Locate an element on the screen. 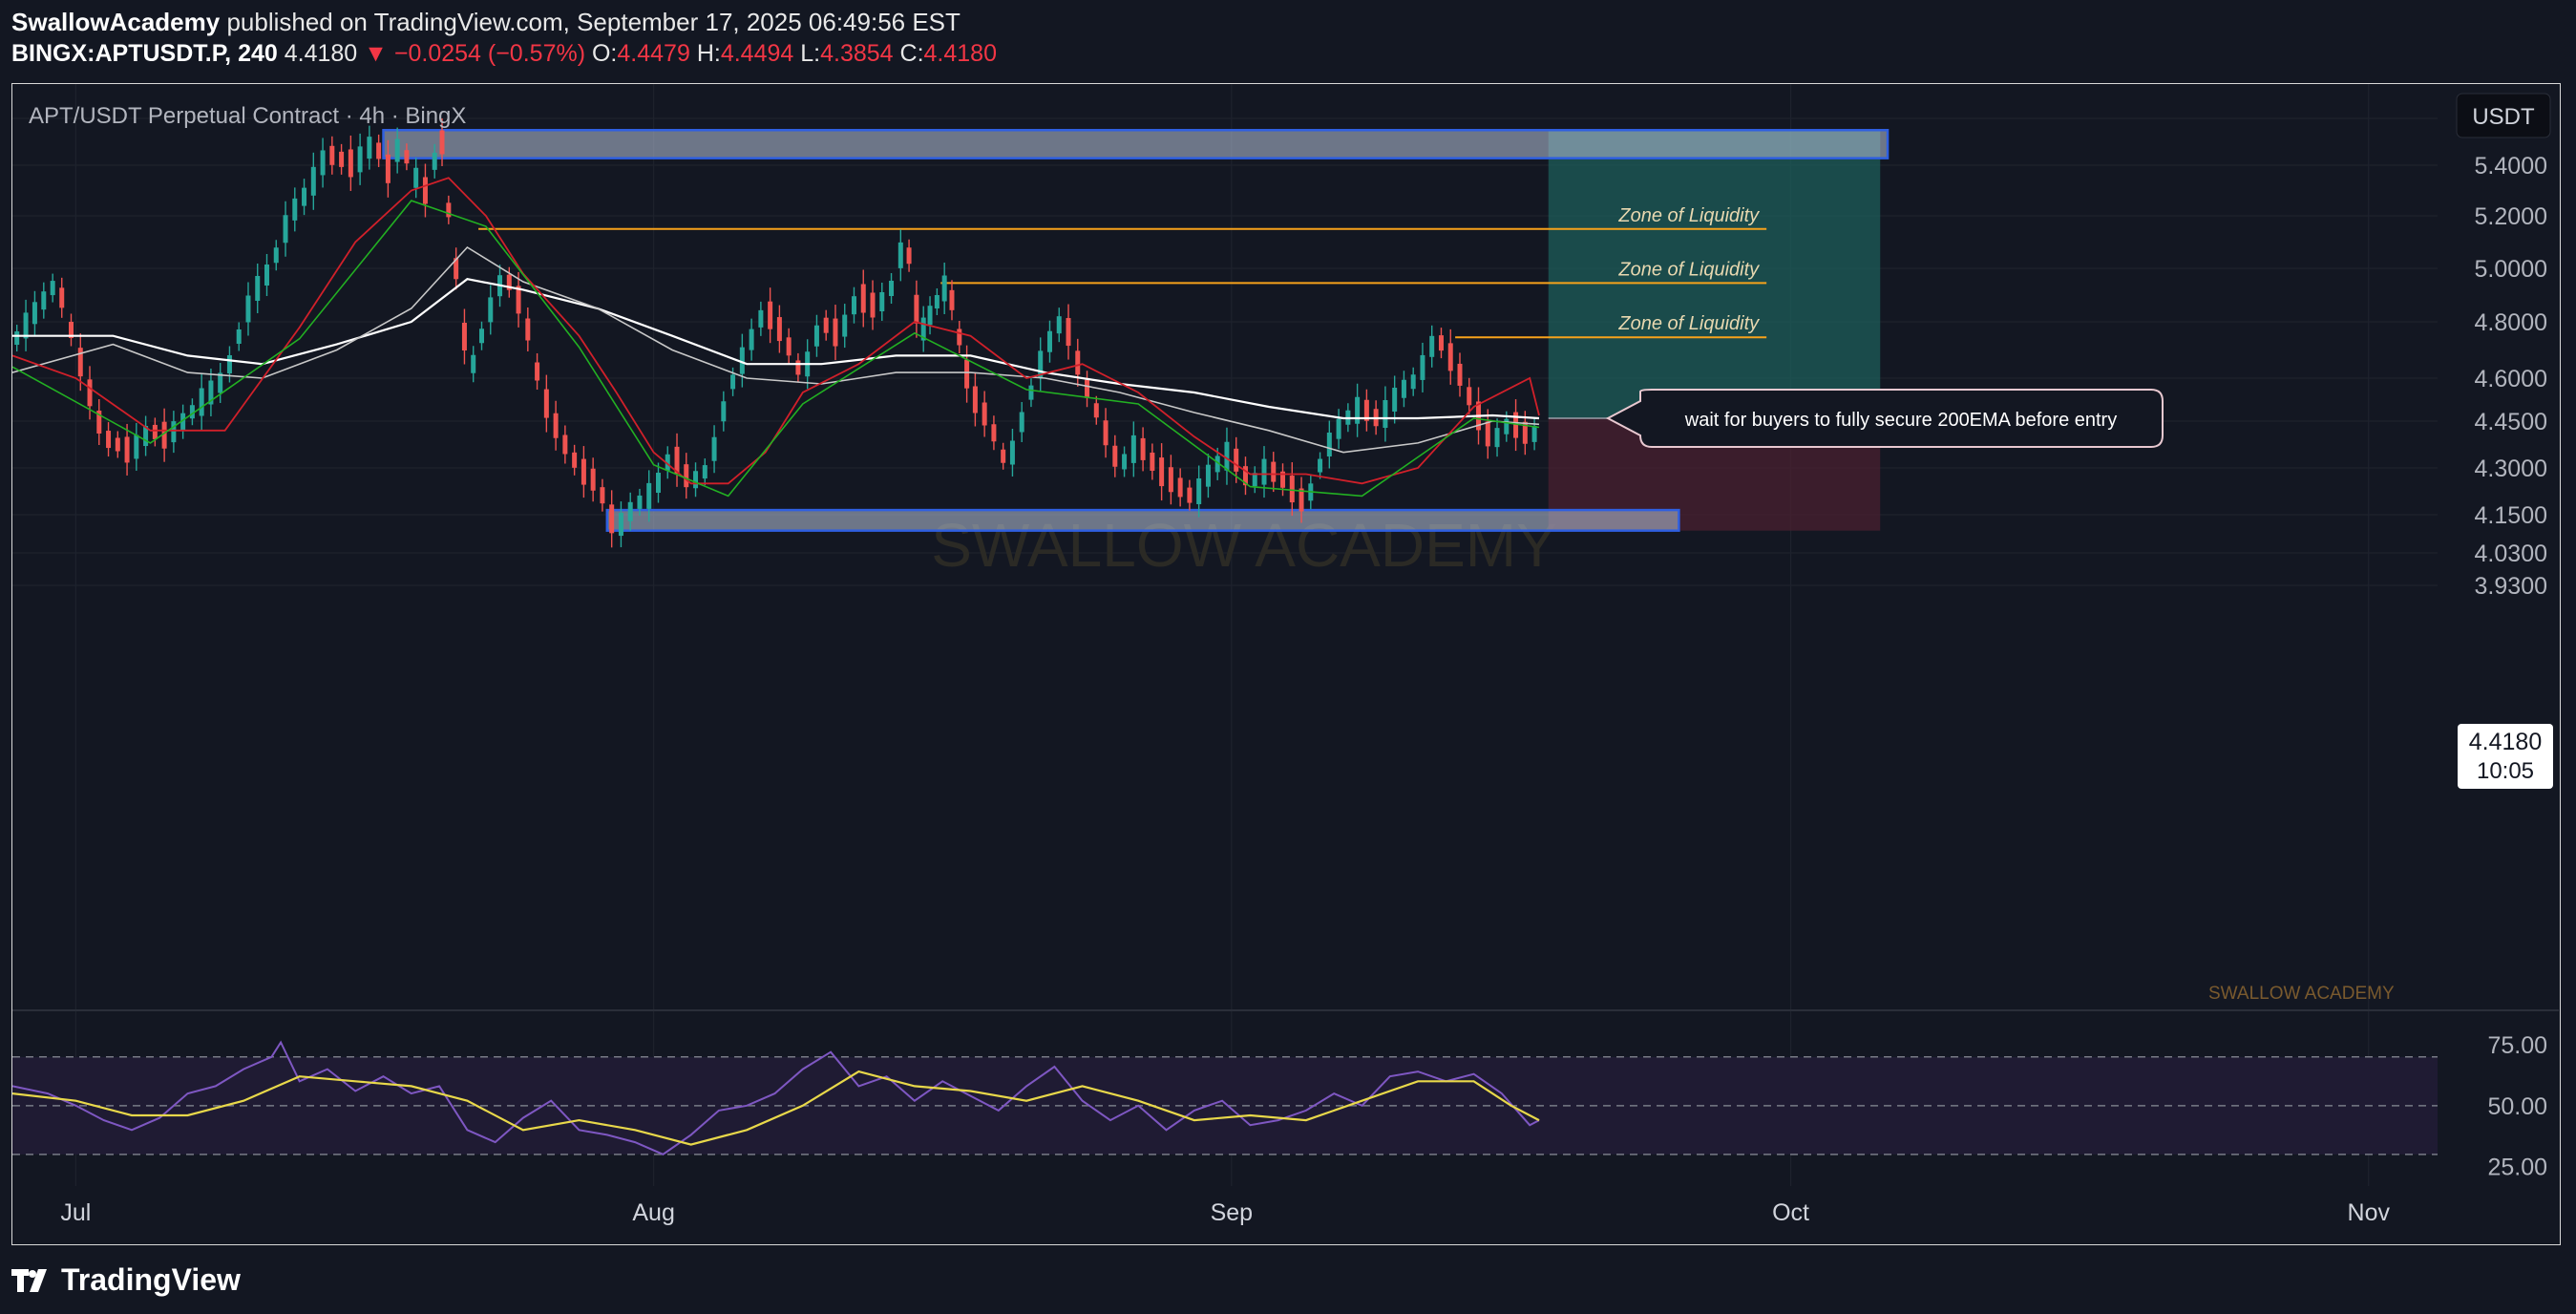 The width and height of the screenshot is (2576, 1314). brand-name: TradingView is located at coordinates (151, 1279).